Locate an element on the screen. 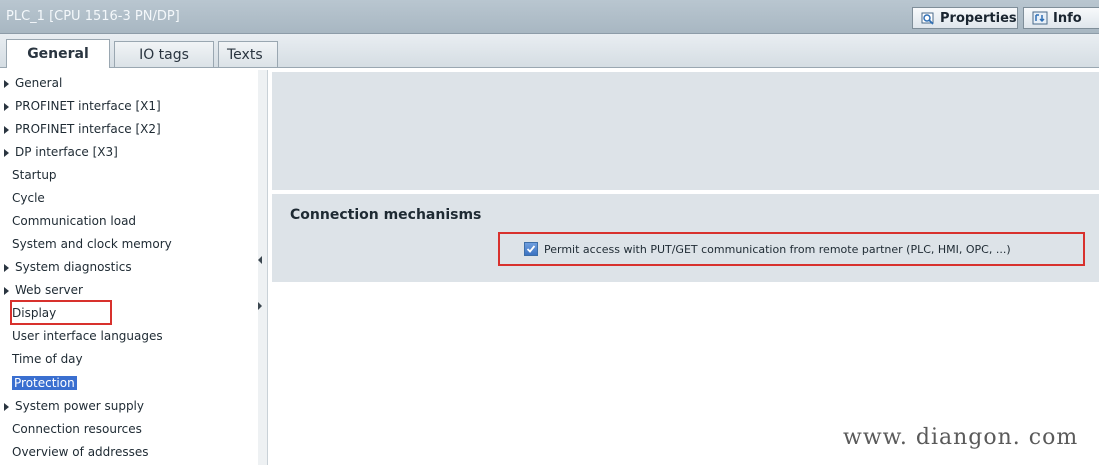 The image size is (1099, 465). put-get-checkbox is located at coordinates (531, 249).